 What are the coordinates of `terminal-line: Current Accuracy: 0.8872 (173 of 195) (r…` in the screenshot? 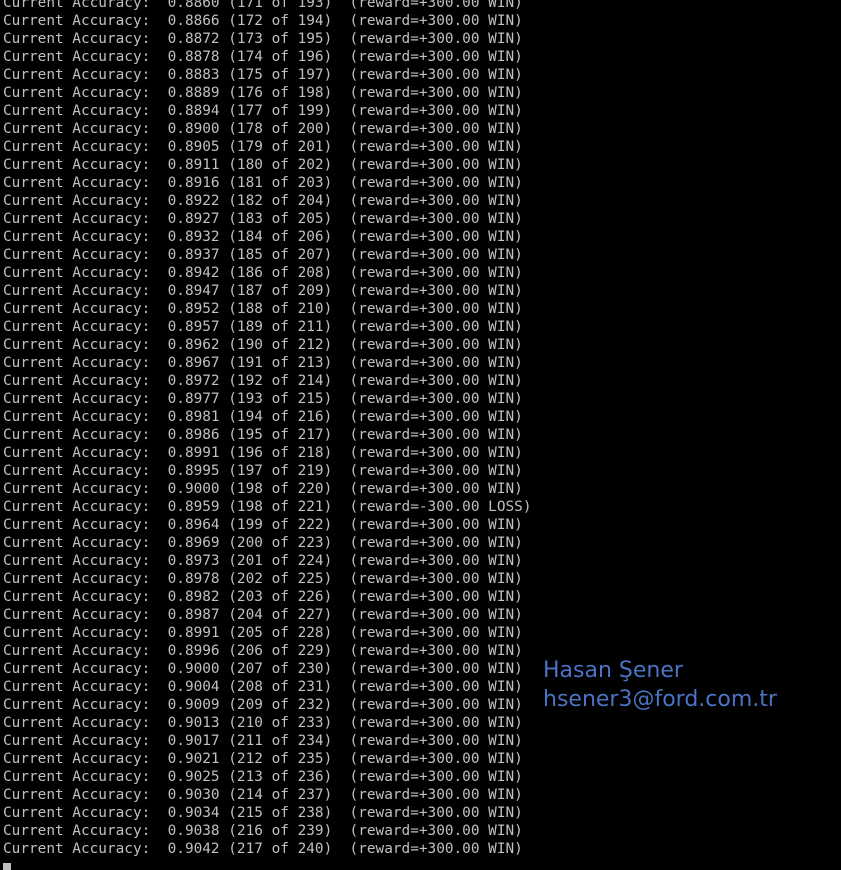 It's located at (263, 39).